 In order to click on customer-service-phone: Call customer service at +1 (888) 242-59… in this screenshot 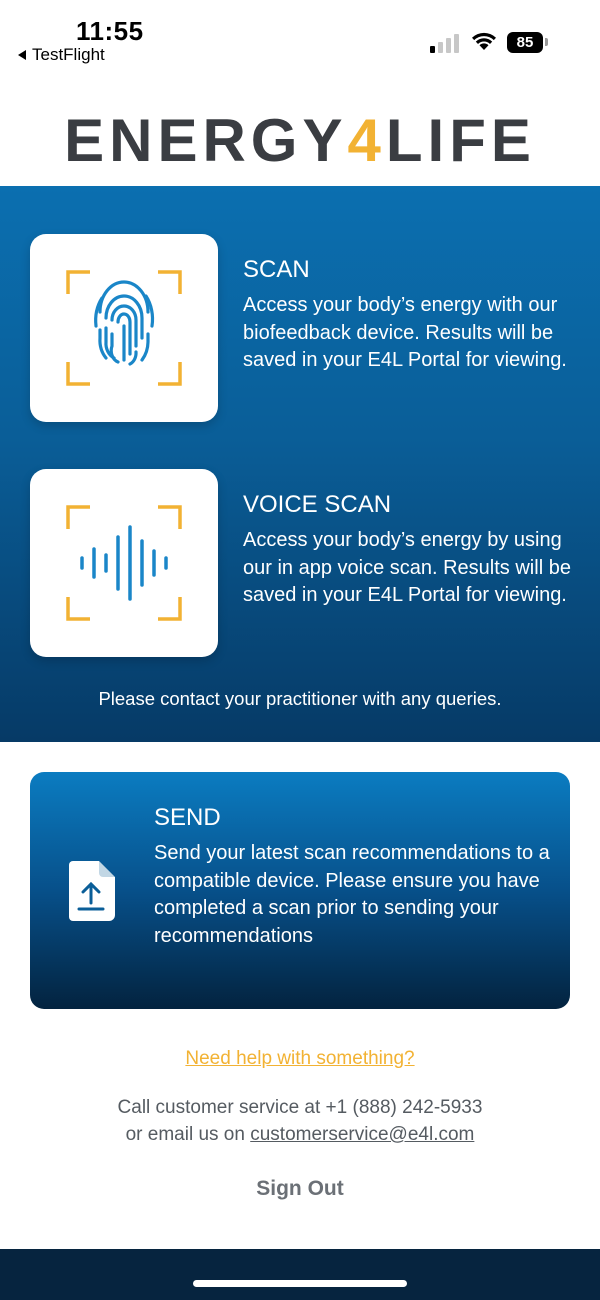, I will do `click(300, 1107)`.